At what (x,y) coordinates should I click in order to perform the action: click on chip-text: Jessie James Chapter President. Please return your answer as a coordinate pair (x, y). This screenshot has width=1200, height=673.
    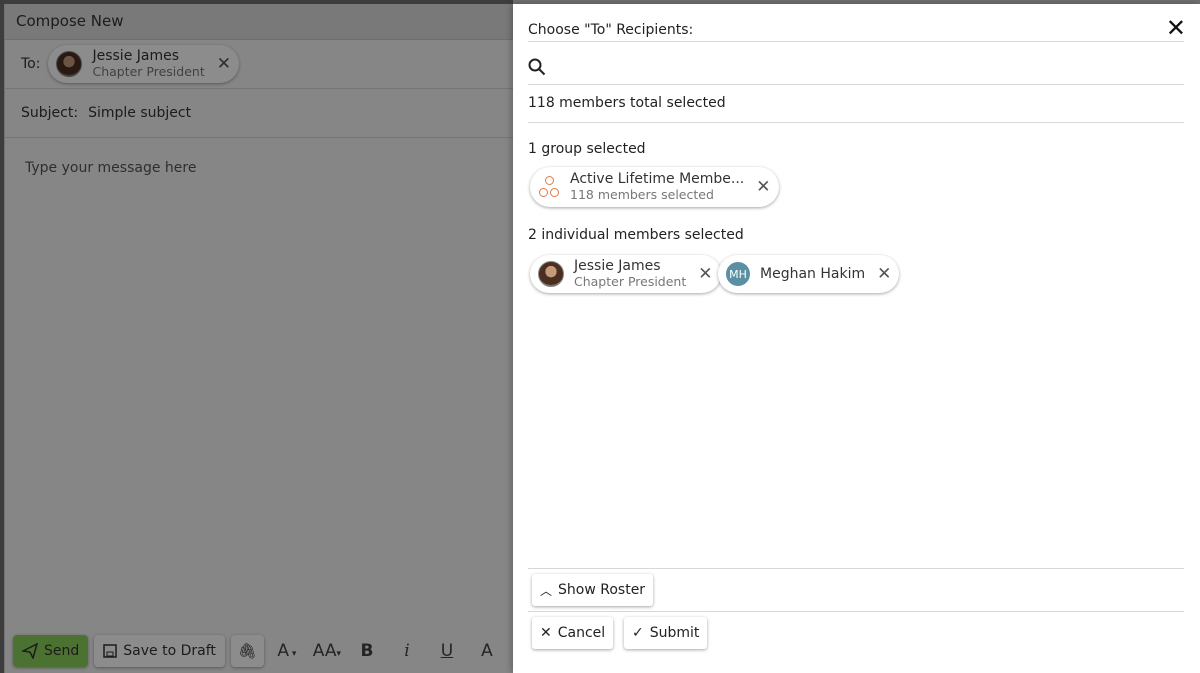
    Looking at the image, I should click on (630, 274).